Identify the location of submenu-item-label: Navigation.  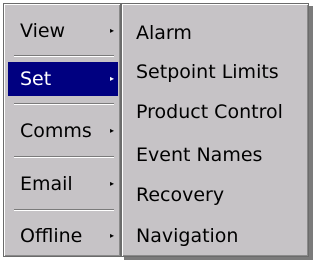
(187, 236).